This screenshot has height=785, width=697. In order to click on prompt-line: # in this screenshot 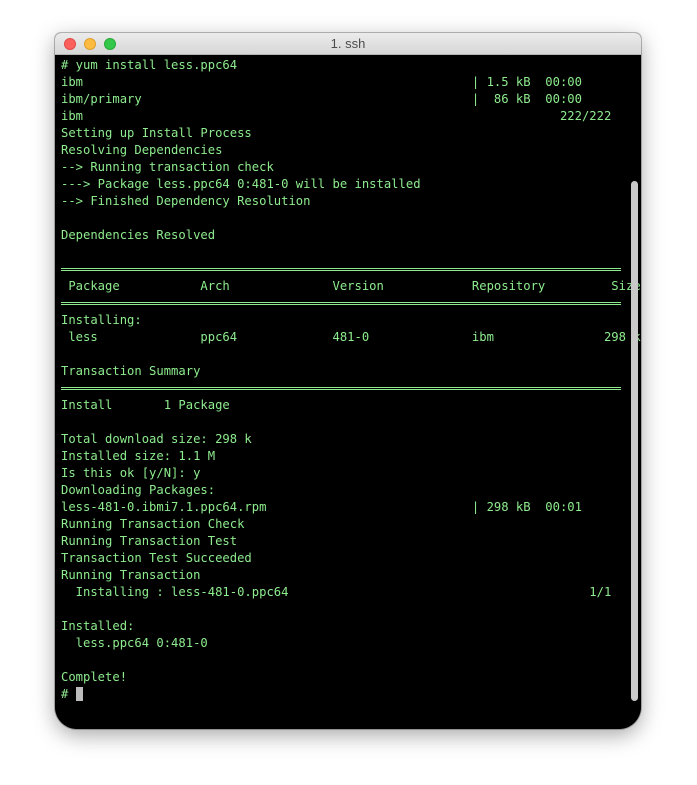, I will do `click(351, 694)`.